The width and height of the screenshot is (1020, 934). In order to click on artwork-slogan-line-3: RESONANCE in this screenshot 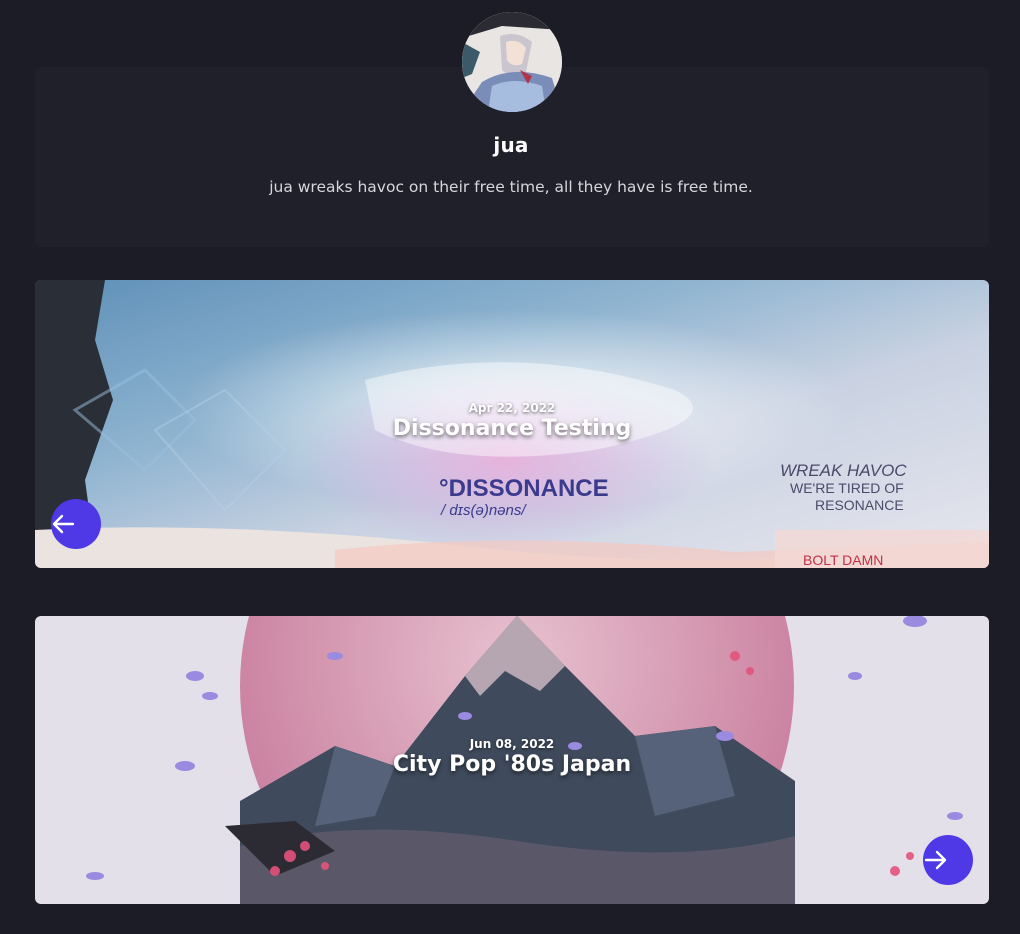, I will do `click(859, 505)`.